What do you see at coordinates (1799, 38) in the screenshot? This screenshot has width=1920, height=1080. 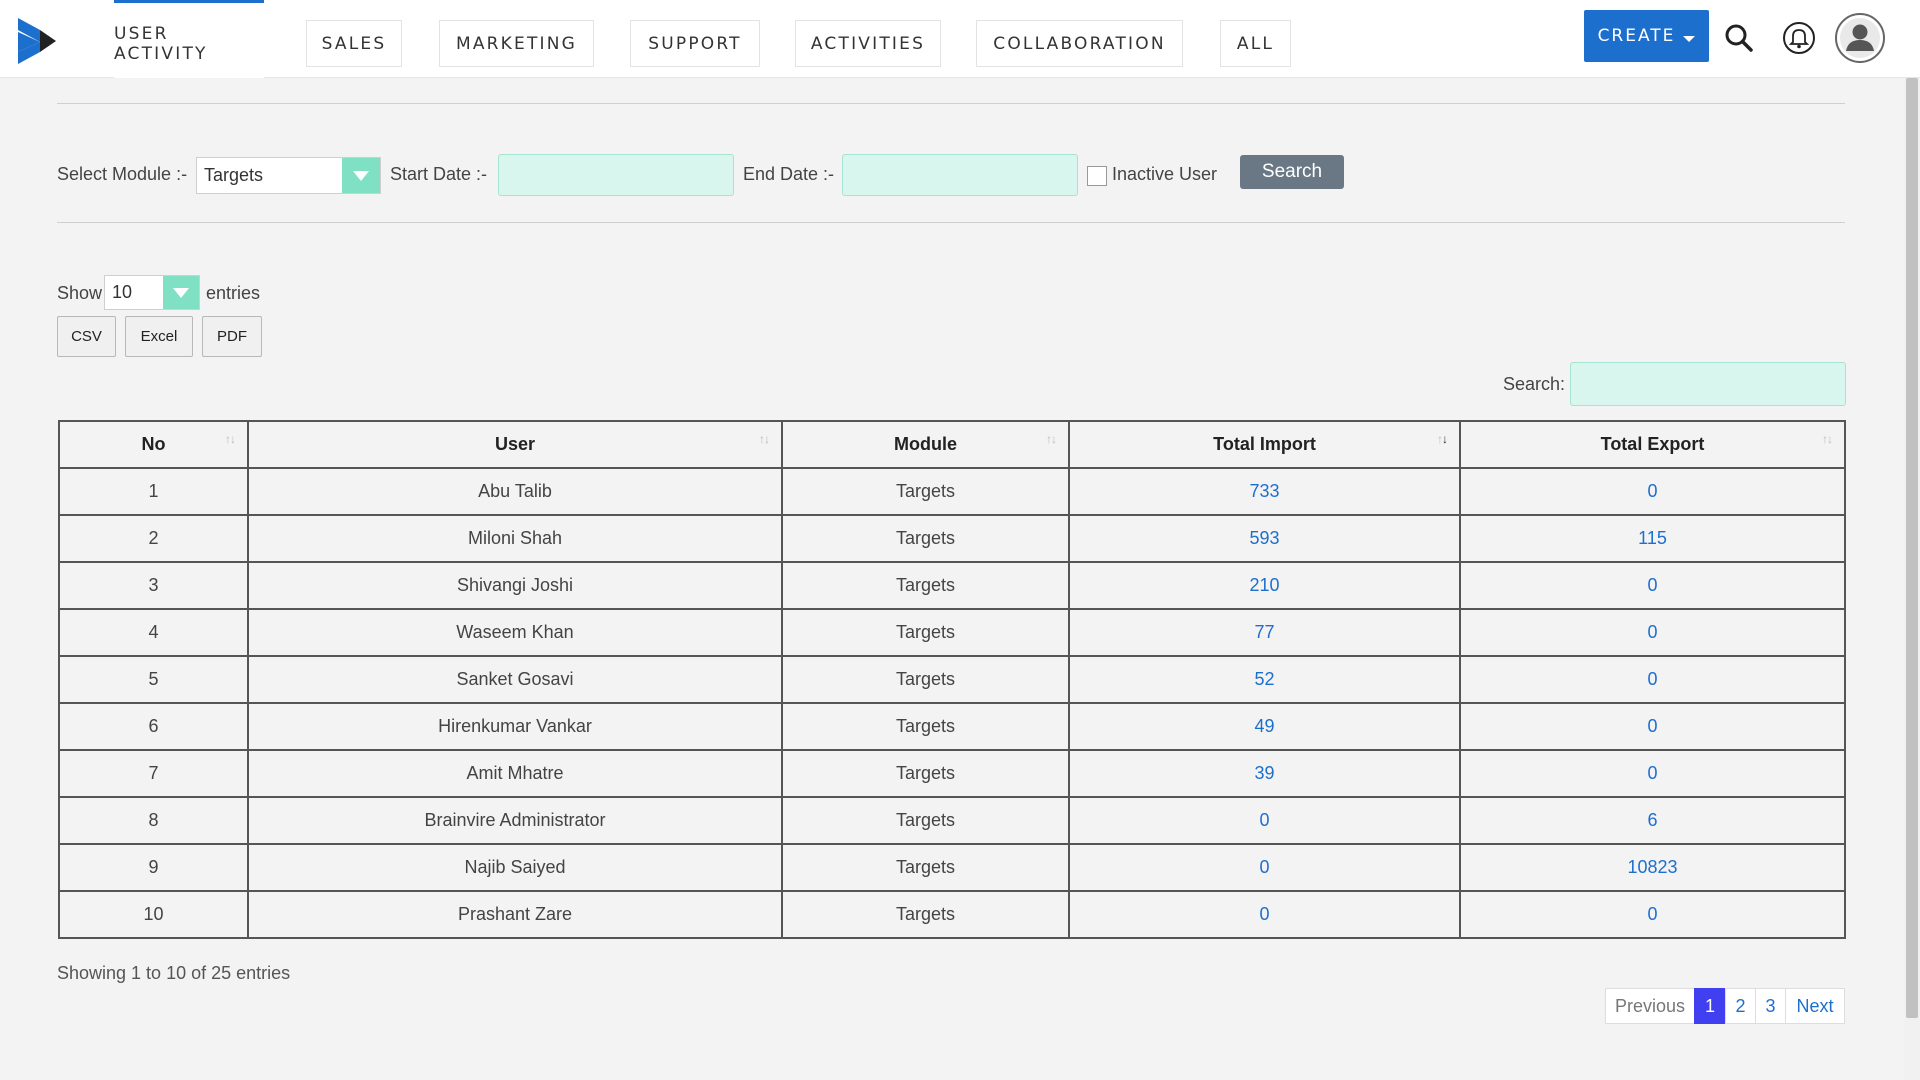 I see `notification-bell-icon` at bounding box center [1799, 38].